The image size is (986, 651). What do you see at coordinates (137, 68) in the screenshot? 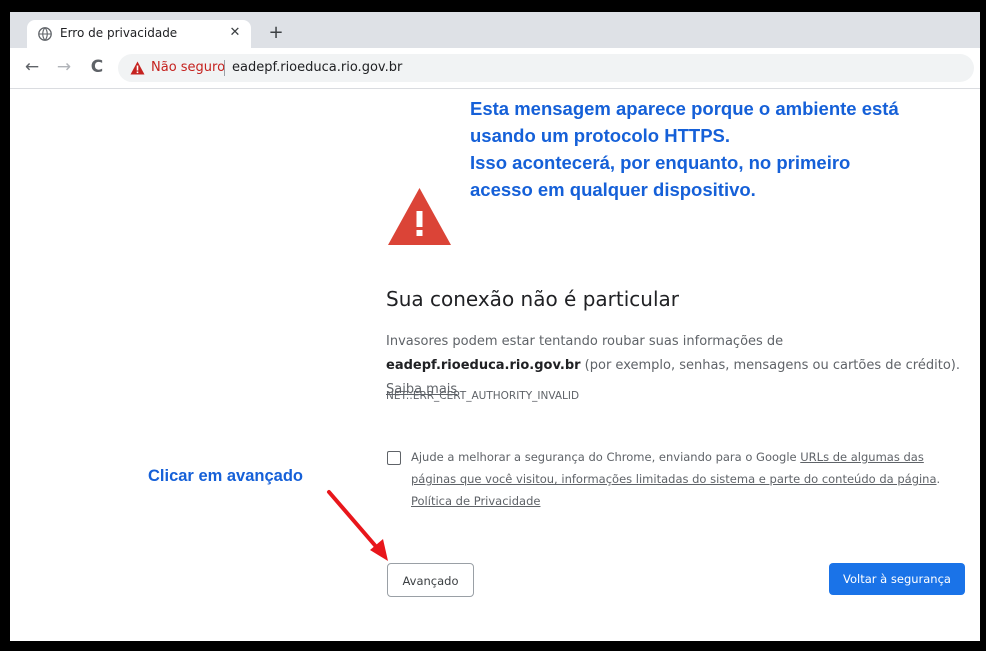
I see `not-secure-warning-icon` at bounding box center [137, 68].